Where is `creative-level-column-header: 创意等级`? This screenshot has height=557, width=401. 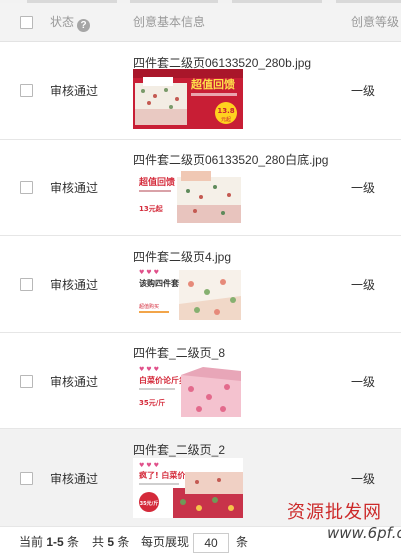
creative-level-column-header: 创意等级 is located at coordinates (375, 22).